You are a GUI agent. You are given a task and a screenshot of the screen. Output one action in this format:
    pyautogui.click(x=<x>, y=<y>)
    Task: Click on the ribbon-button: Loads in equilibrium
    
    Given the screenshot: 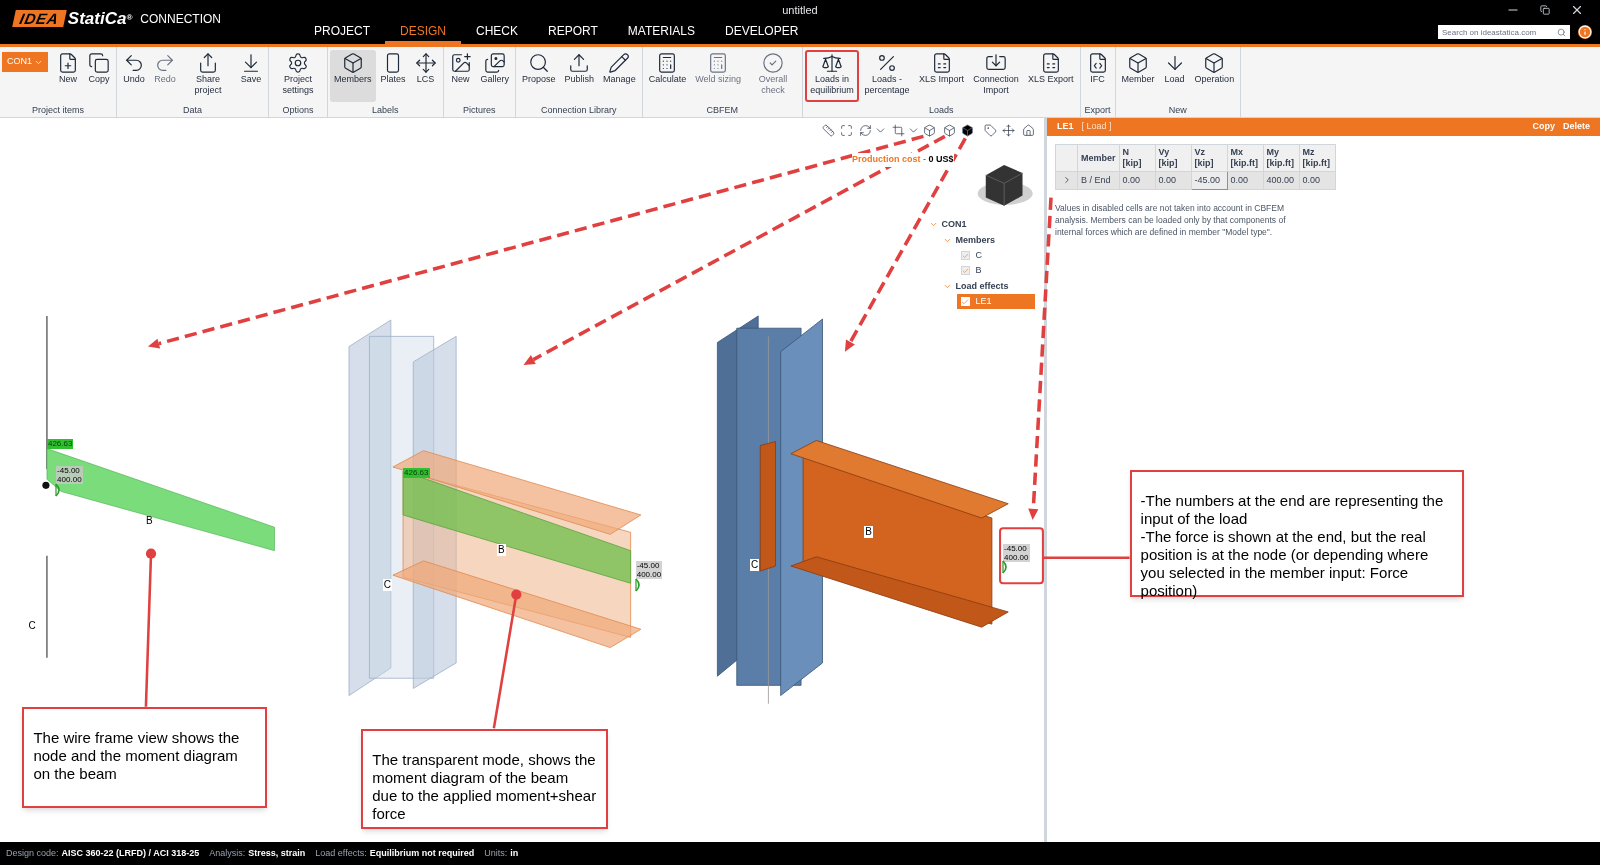 What is the action you would take?
    pyautogui.click(x=832, y=76)
    